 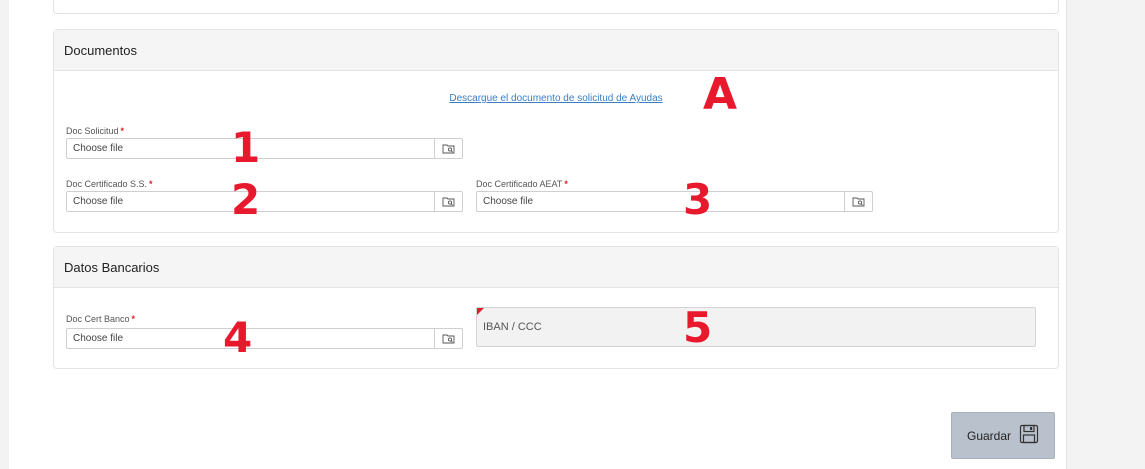 What do you see at coordinates (512, 327) in the screenshot?
I see `iban-placeholder: IBAN / CCC` at bounding box center [512, 327].